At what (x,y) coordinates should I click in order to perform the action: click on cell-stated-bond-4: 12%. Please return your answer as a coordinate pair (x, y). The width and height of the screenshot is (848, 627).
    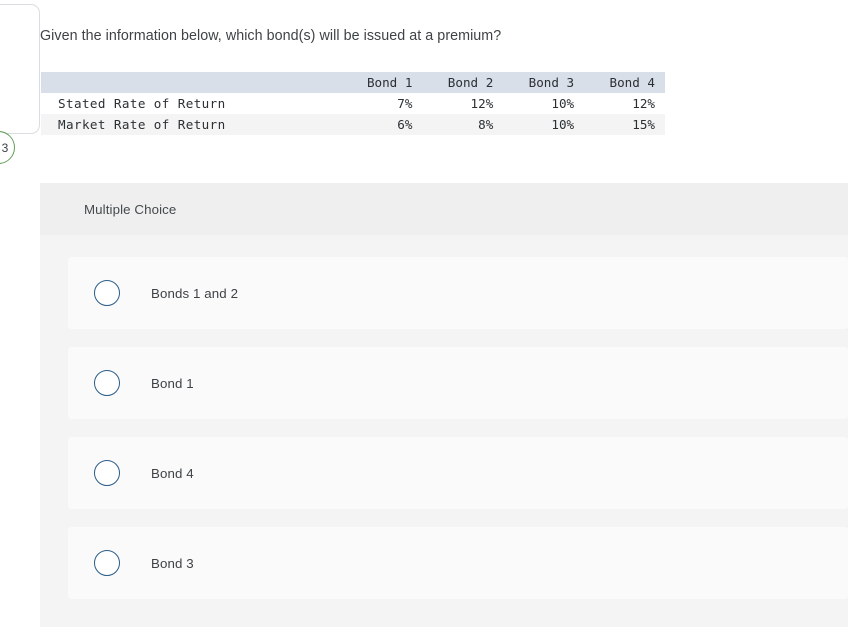
    Looking at the image, I should click on (643, 103).